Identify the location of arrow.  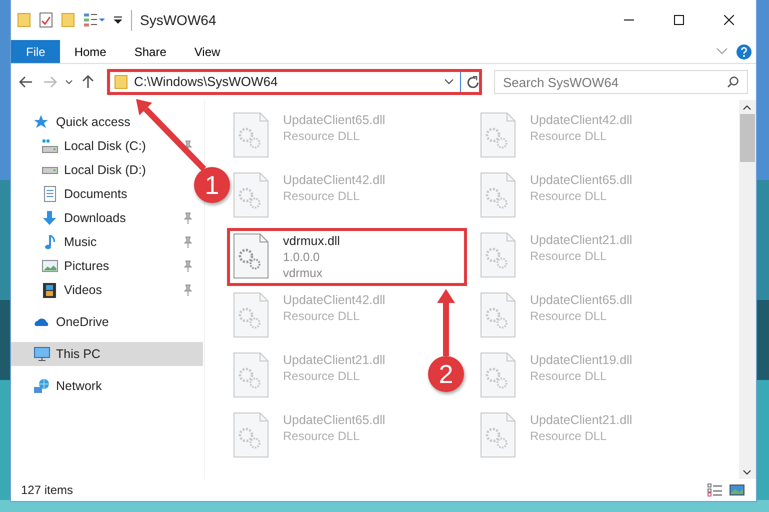
(446, 322).